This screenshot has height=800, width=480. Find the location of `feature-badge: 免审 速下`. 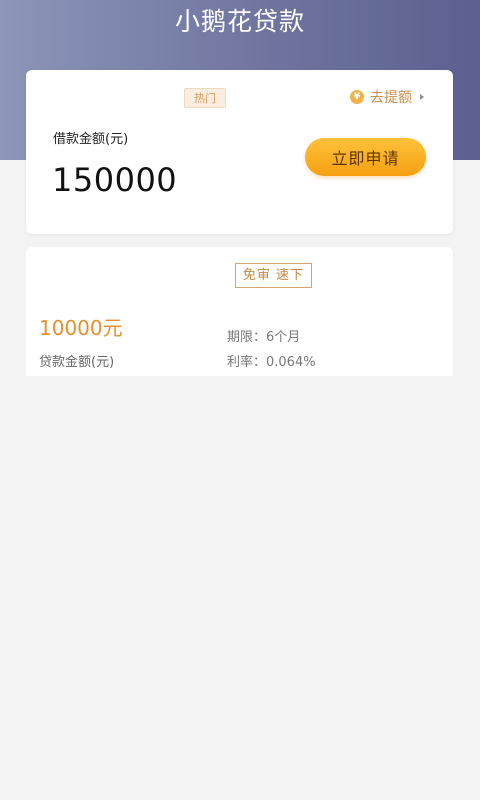

feature-badge: 免审 速下 is located at coordinates (273, 275).